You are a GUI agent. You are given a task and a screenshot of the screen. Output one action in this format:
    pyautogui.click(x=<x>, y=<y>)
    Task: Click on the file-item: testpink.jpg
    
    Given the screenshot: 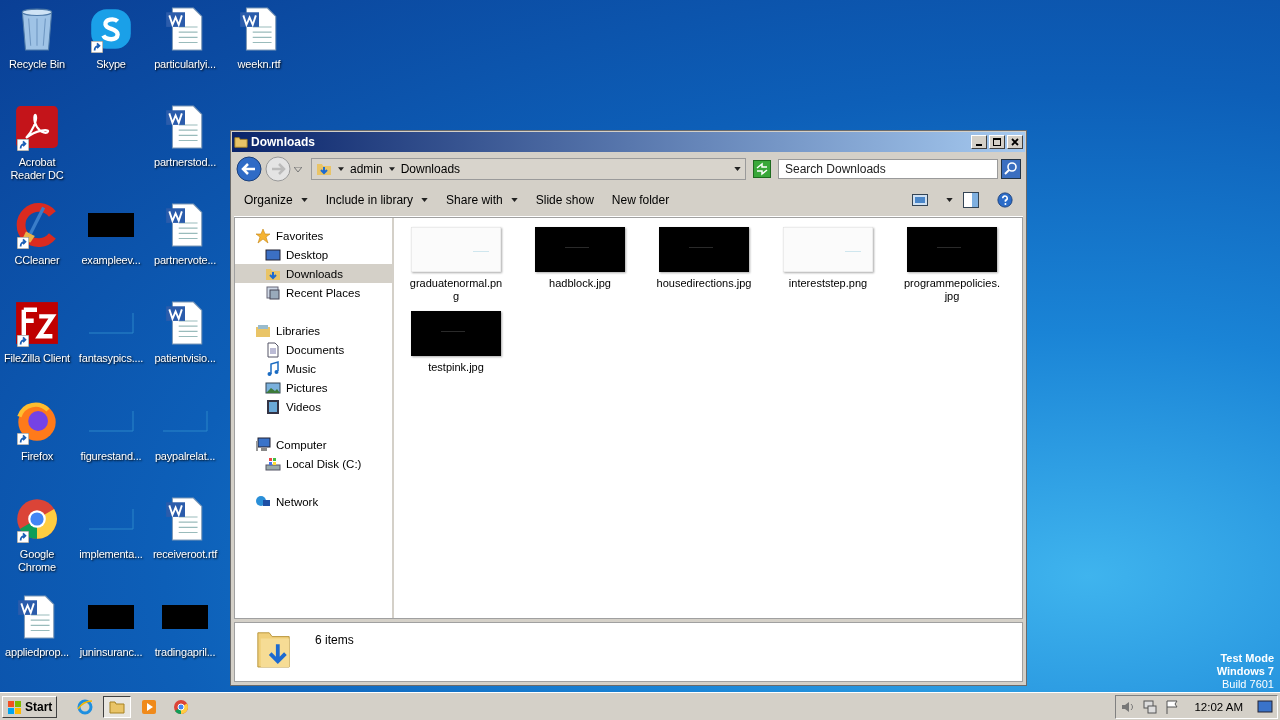 What is the action you would take?
    pyautogui.click(x=456, y=342)
    